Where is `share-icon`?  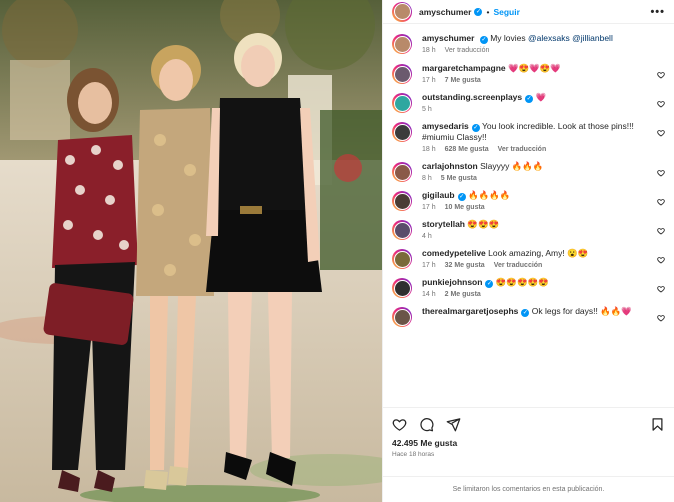 share-icon is located at coordinates (453, 424).